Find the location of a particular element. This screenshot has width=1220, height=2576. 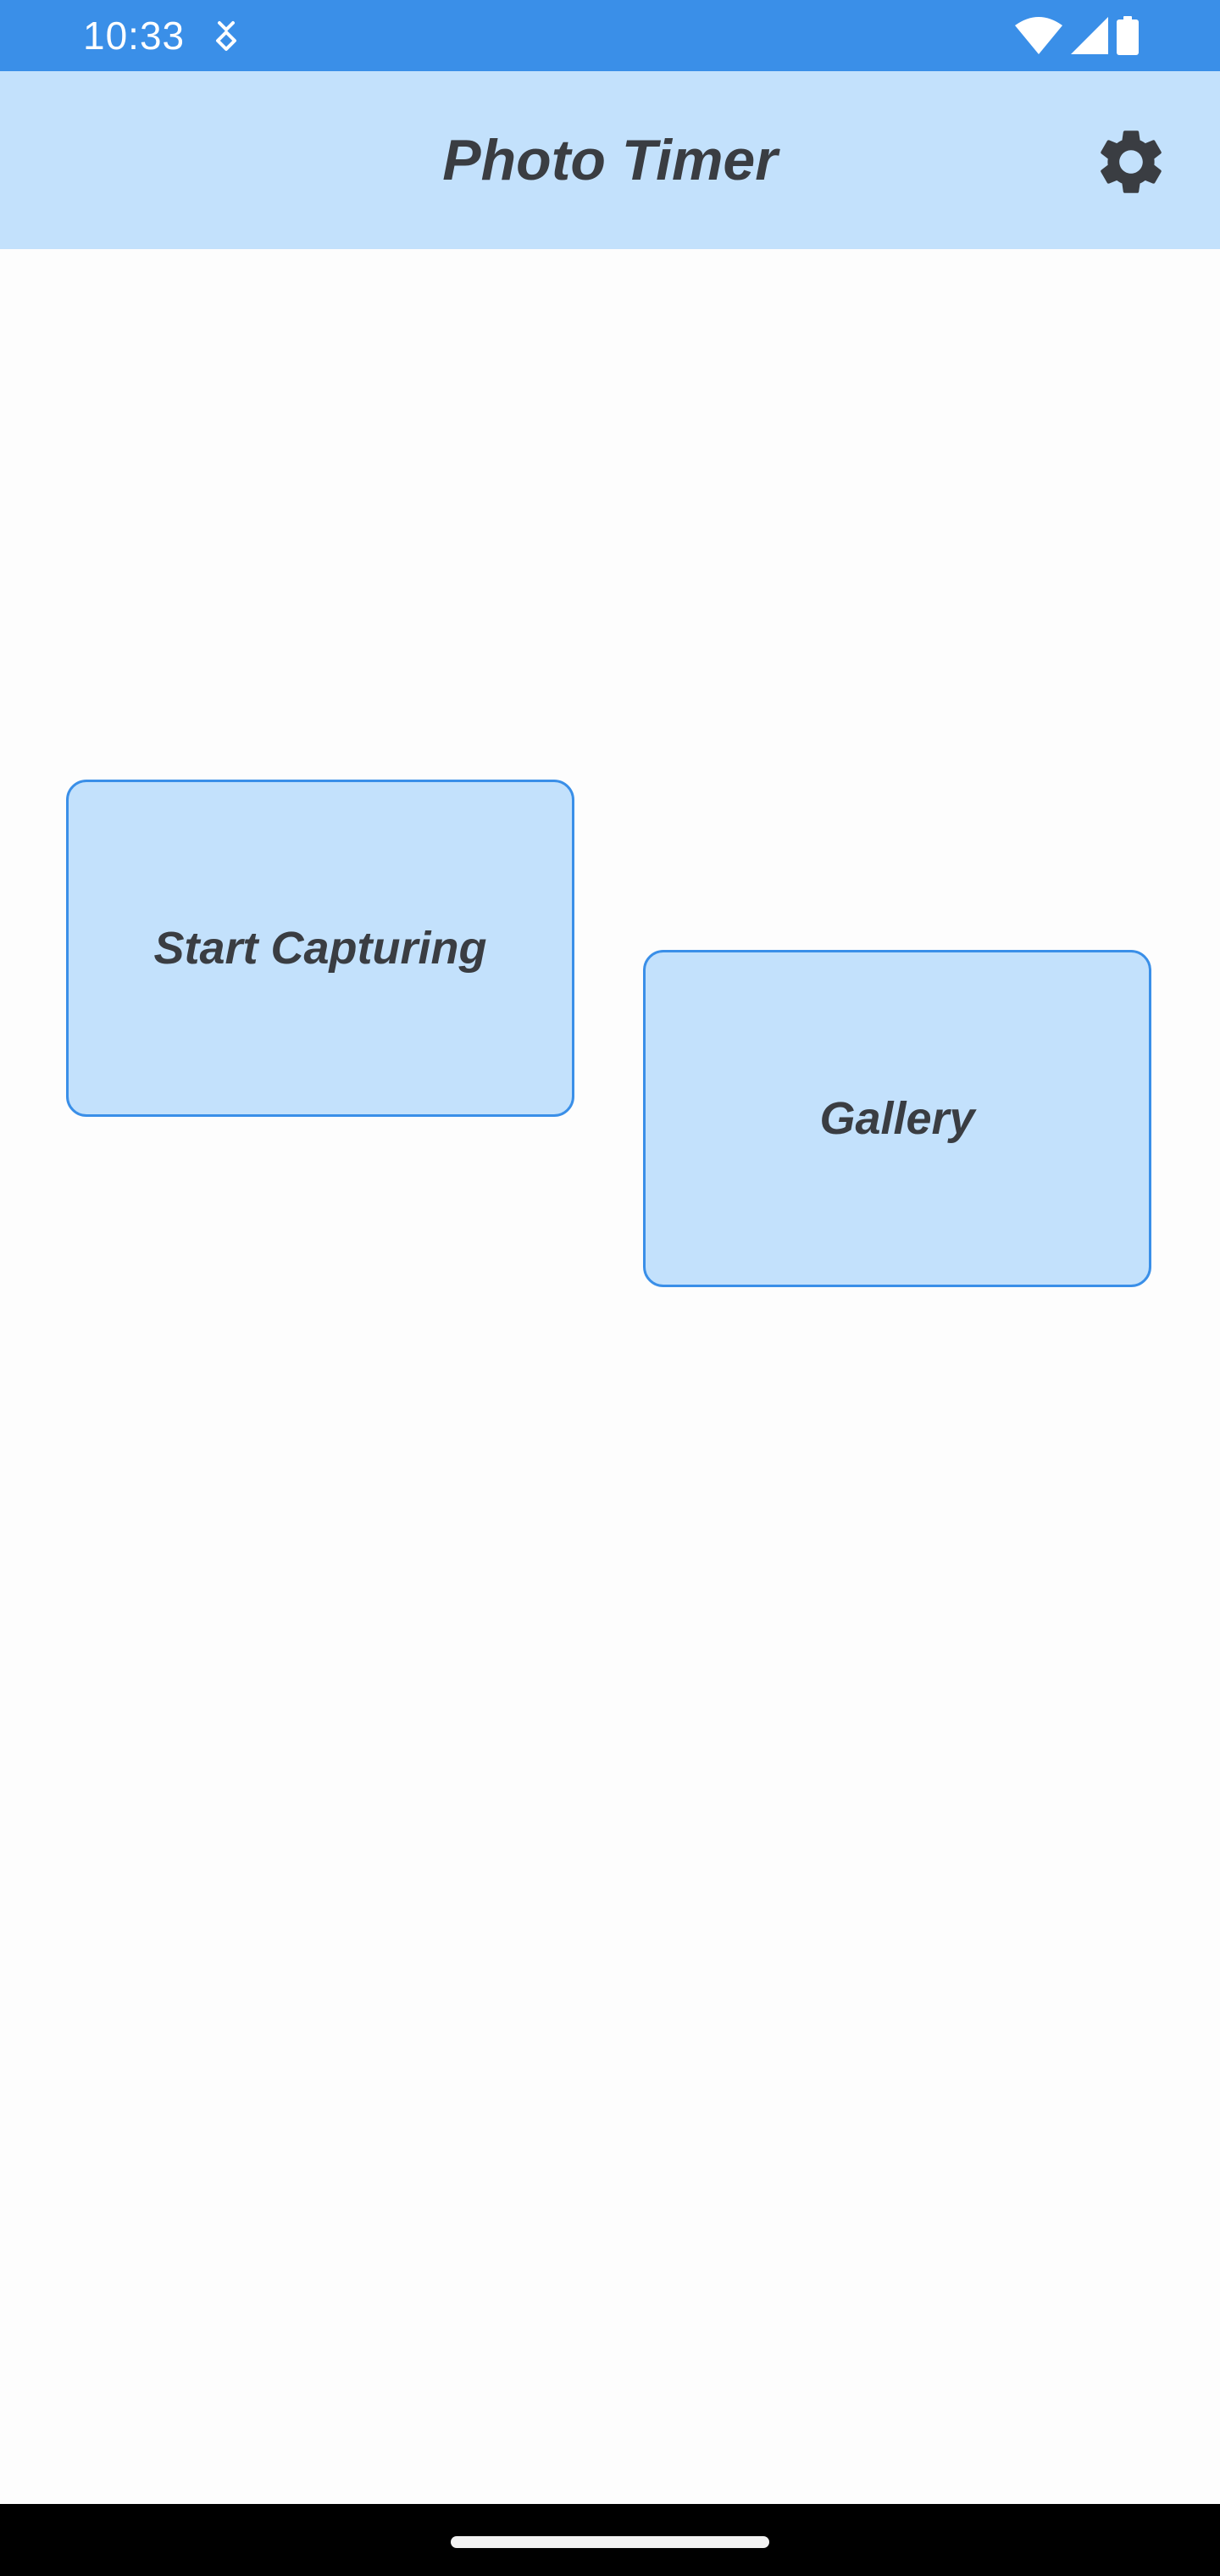

gear-icon is located at coordinates (1131, 164).